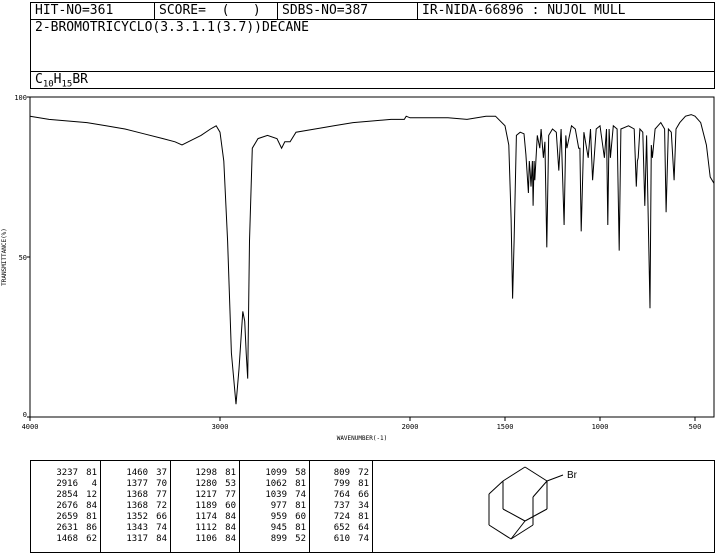  I want to click on peak-row: 1189 60, so click(205, 506).